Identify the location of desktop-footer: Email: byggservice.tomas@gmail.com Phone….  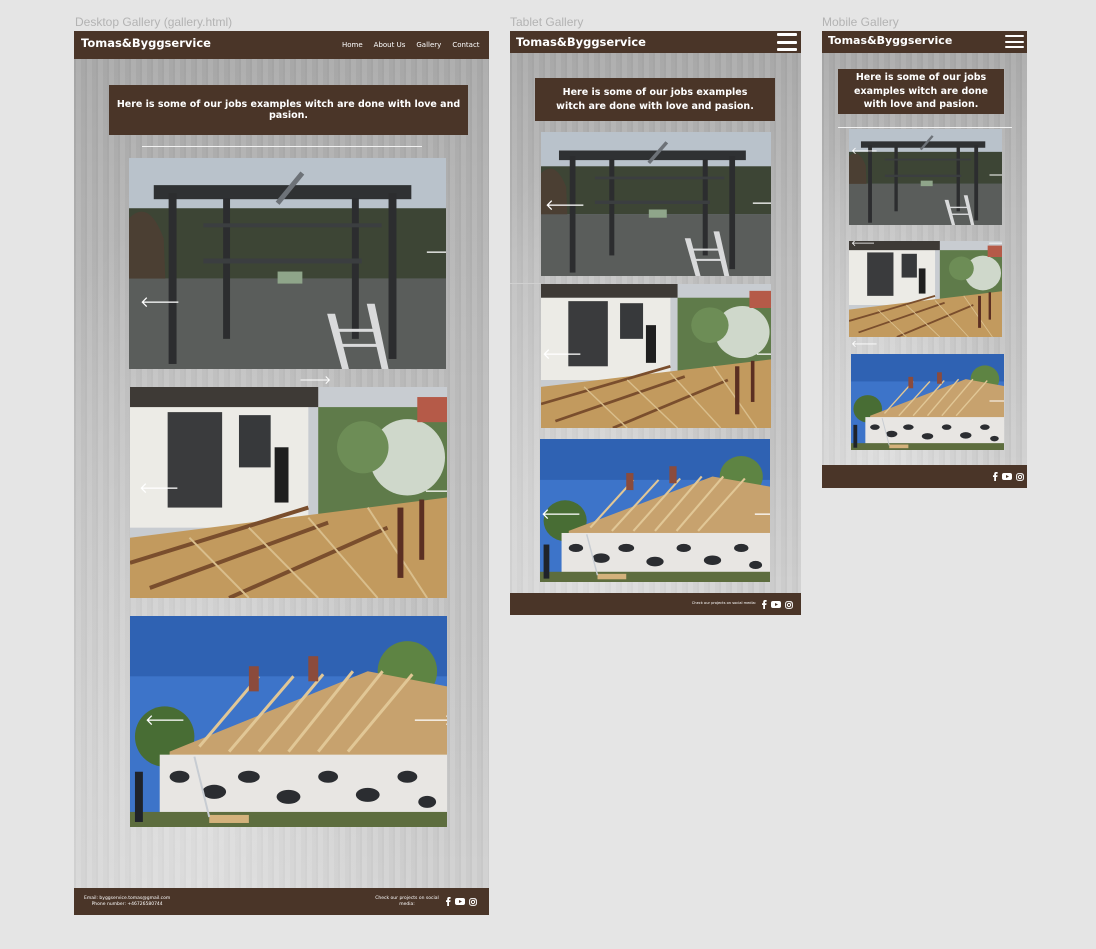
(281, 901).